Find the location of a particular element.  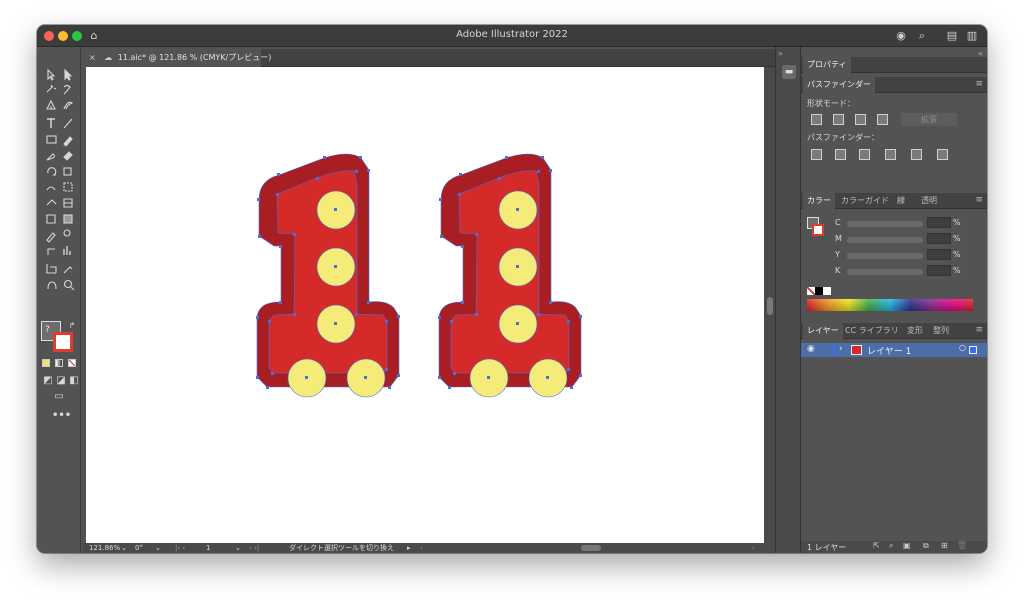

pathfinder-menu-icon: ≡ is located at coordinates (979, 84).